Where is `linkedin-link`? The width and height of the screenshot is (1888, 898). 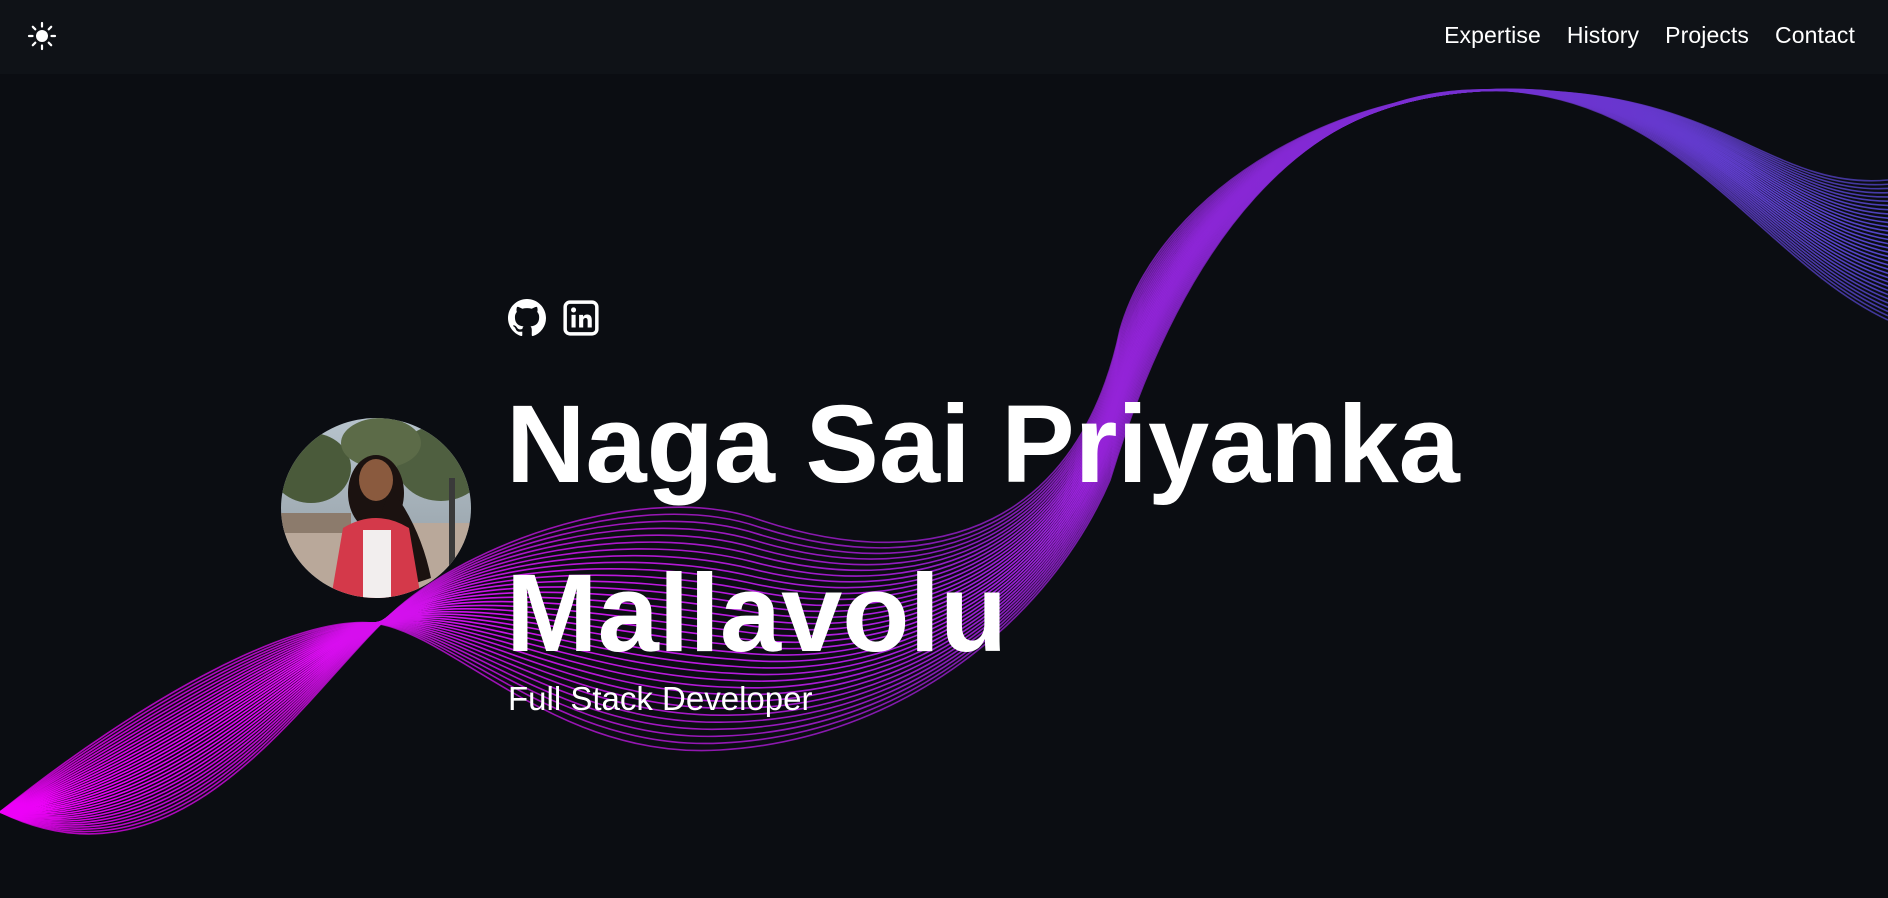
linkedin-link is located at coordinates (581, 318).